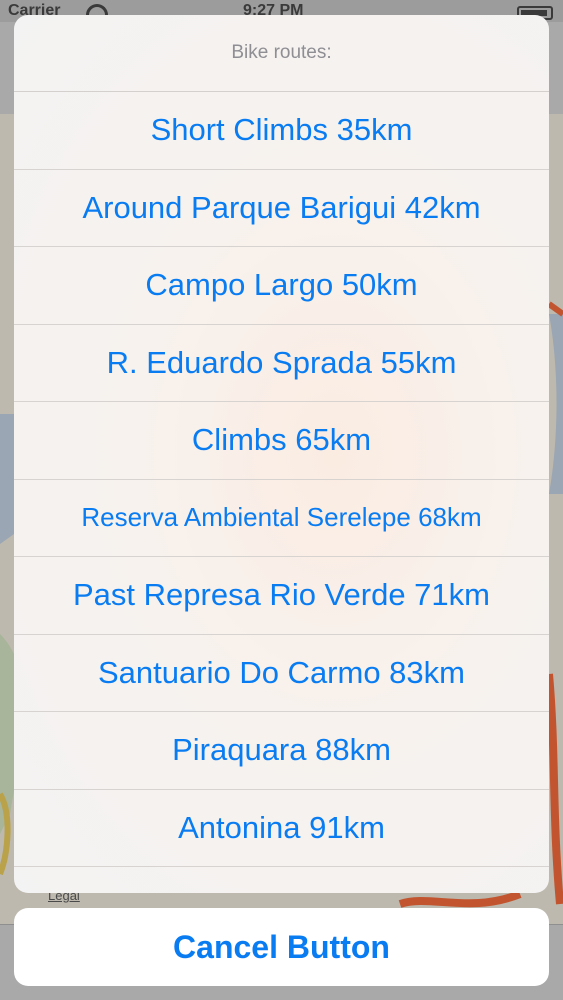 This screenshot has width=563, height=1000. Describe the element at coordinates (281, 208) in the screenshot. I see `route-option: Around Parque Barigui 42km` at that location.